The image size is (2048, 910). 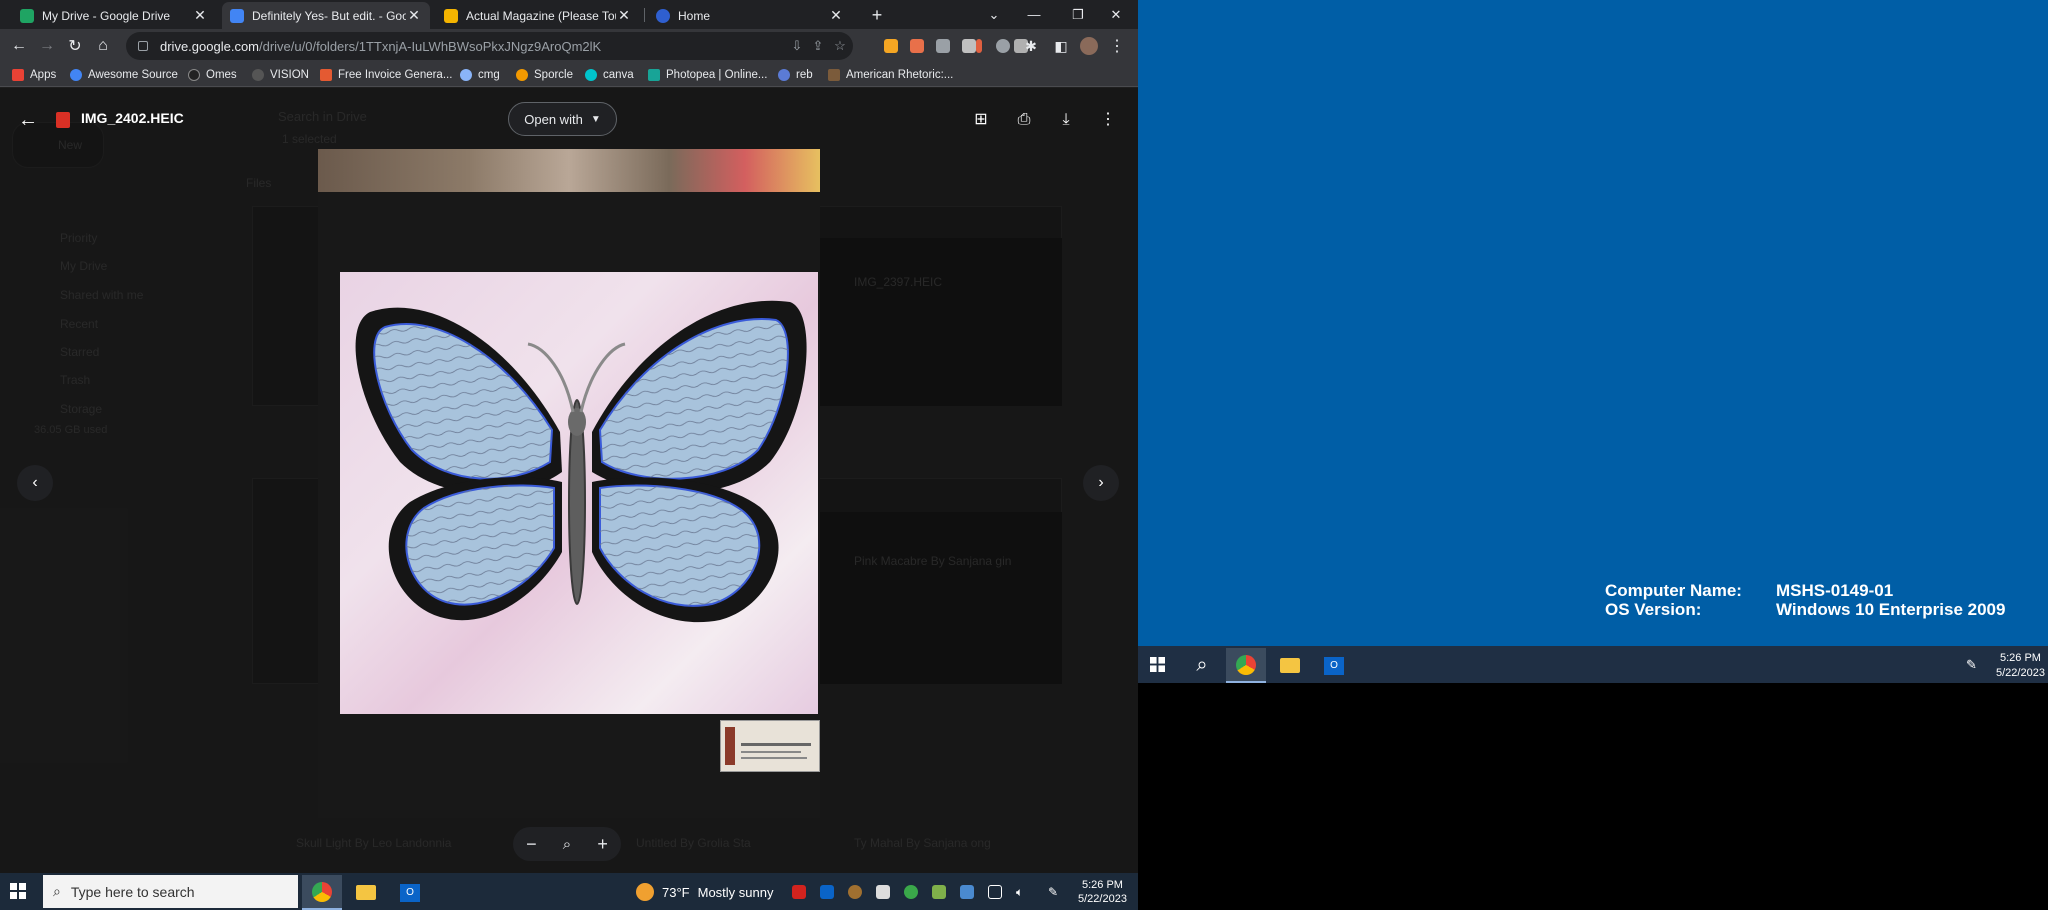 What do you see at coordinates (1202, 665) in the screenshot?
I see `taskbar-search-button: ⌕` at bounding box center [1202, 665].